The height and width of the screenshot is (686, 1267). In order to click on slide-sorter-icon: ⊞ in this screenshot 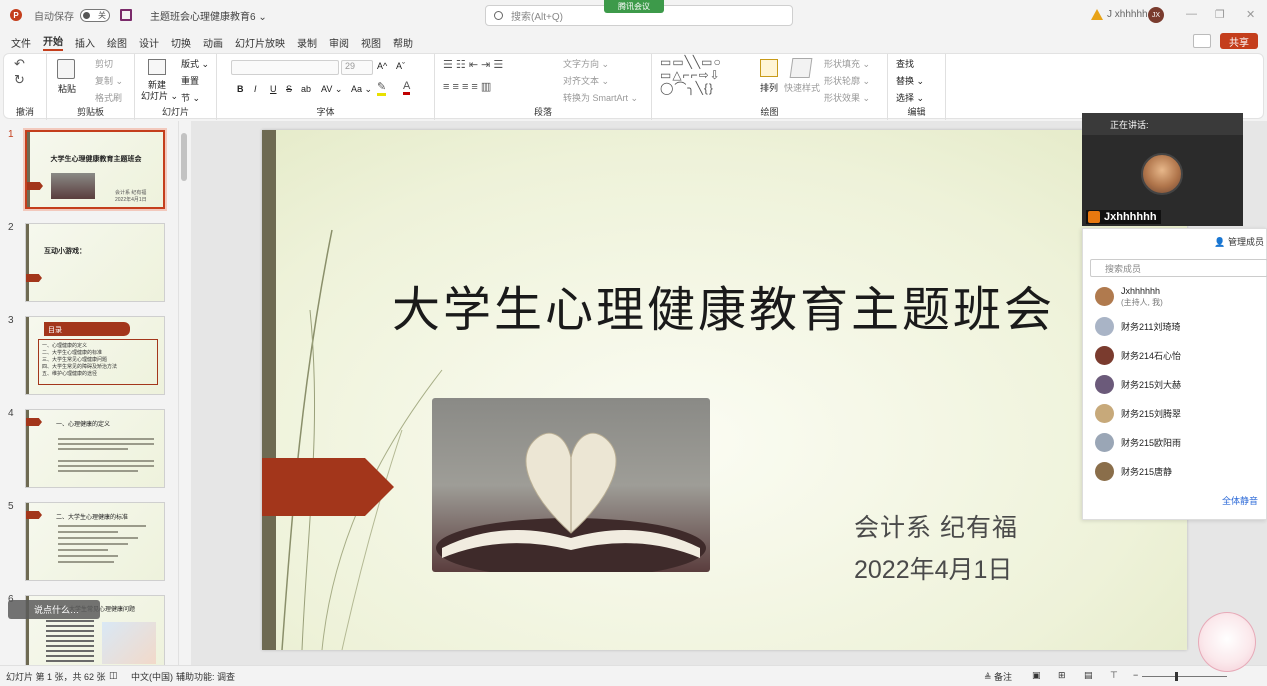, I will do `click(1062, 675)`.